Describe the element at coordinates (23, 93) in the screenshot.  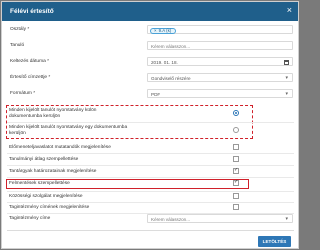
I see `formatum-label: Formátum *` at that location.